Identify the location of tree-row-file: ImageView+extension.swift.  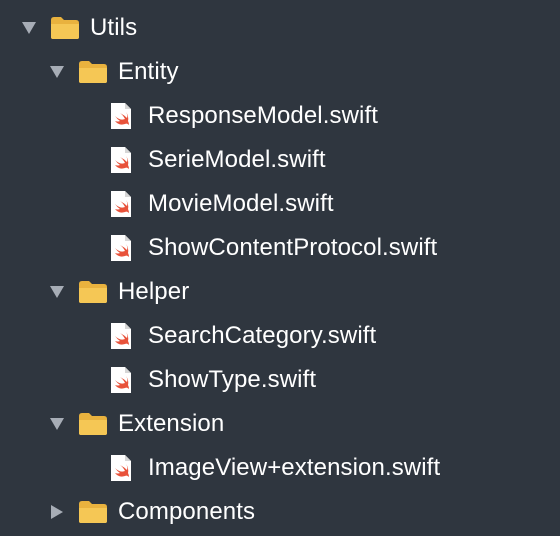
(275, 468).